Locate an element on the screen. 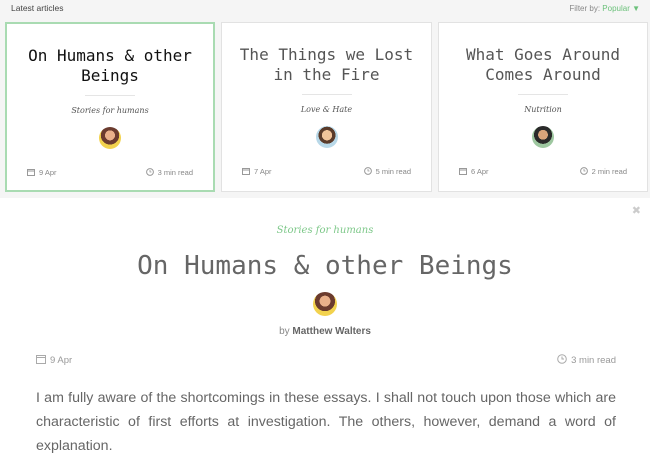  article-read-time: 3 min read is located at coordinates (586, 360).